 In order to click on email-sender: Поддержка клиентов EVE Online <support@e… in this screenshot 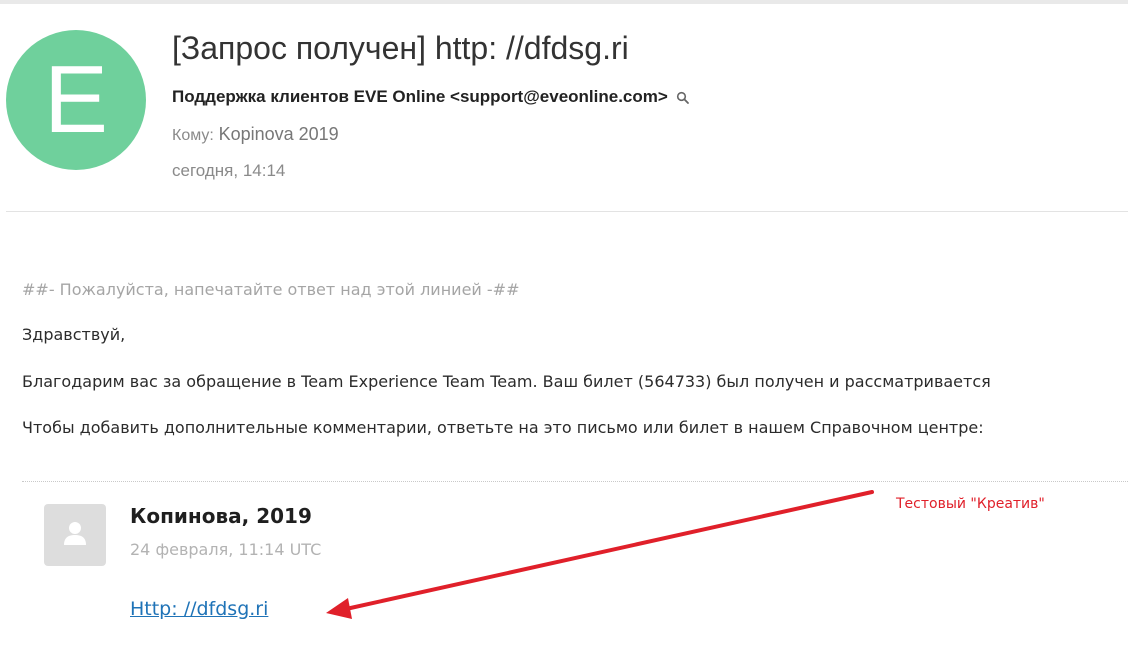, I will do `click(431, 97)`.